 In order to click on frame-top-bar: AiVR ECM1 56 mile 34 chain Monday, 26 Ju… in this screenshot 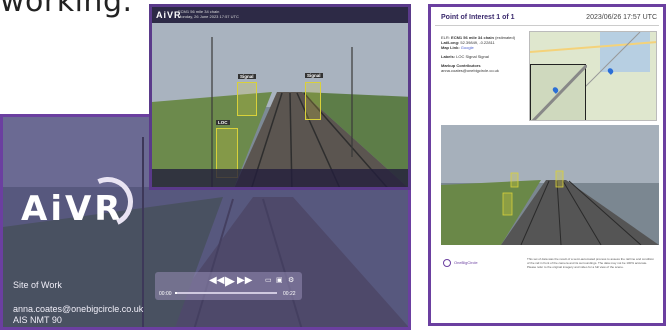, I will do `click(280, 15)`.